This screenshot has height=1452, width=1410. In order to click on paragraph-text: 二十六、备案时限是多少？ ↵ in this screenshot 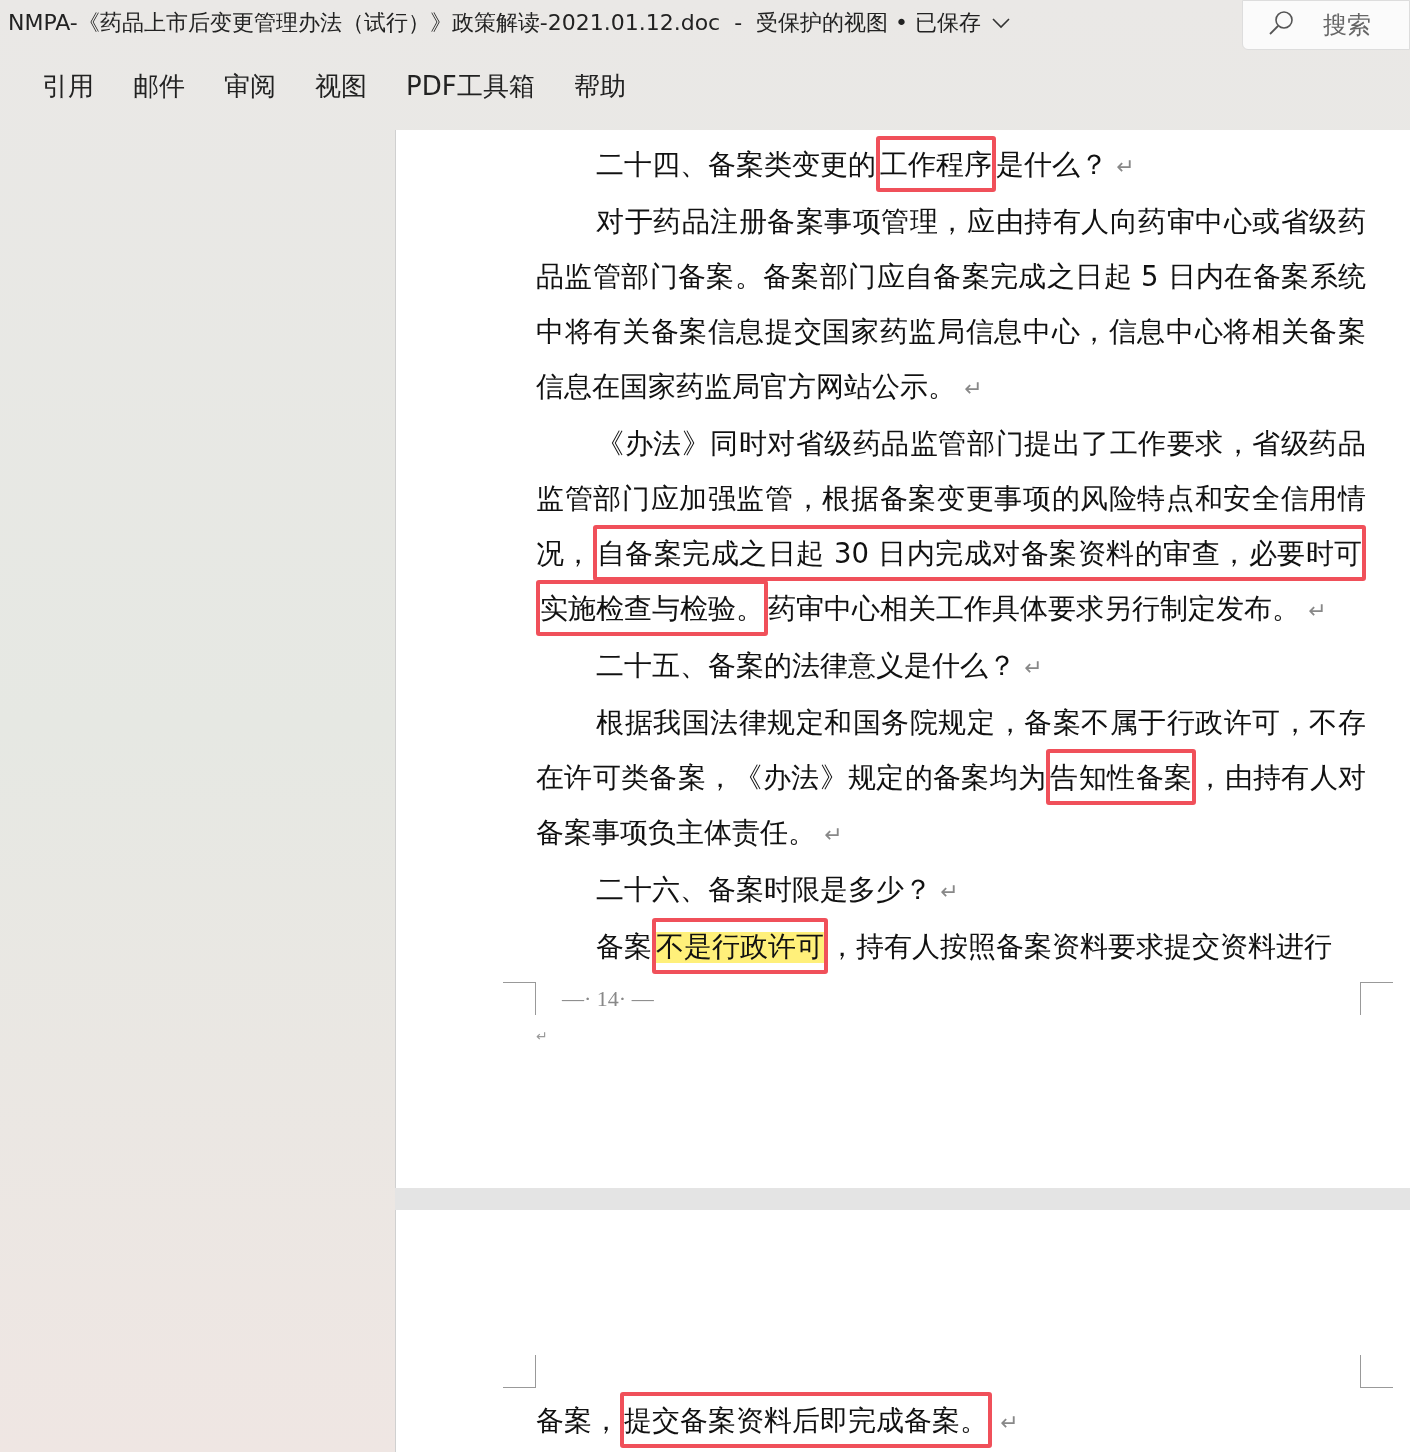, I will do `click(777, 889)`.